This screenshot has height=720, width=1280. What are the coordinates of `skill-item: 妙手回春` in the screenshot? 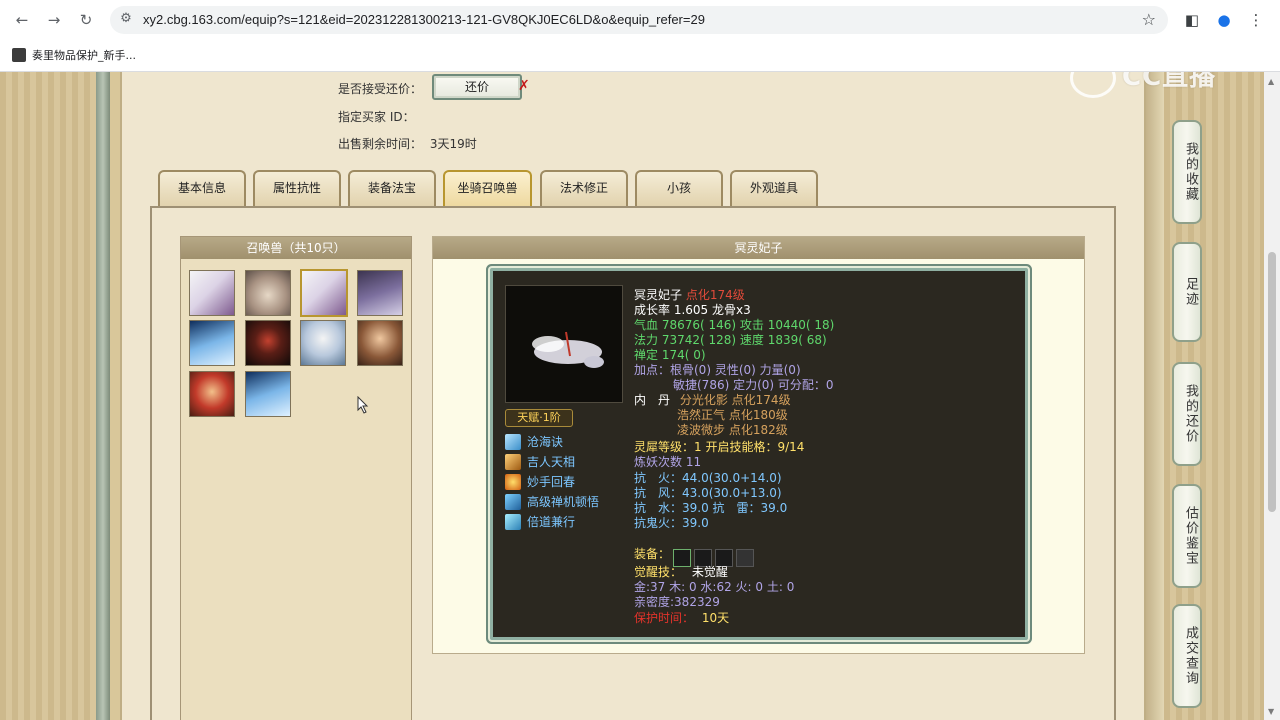 It's located at (540, 481).